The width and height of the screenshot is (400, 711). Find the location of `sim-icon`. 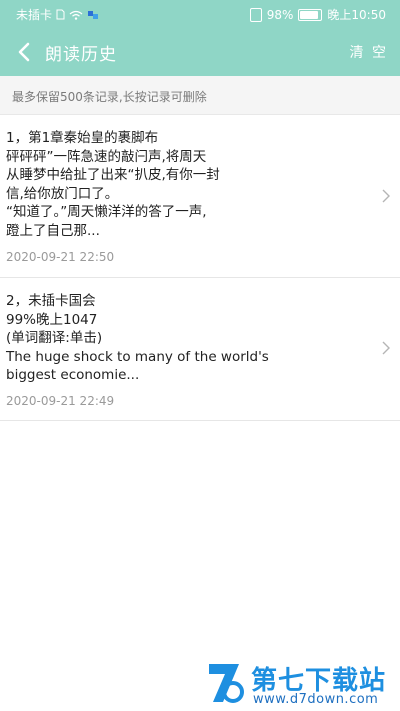

sim-icon is located at coordinates (60, 14).